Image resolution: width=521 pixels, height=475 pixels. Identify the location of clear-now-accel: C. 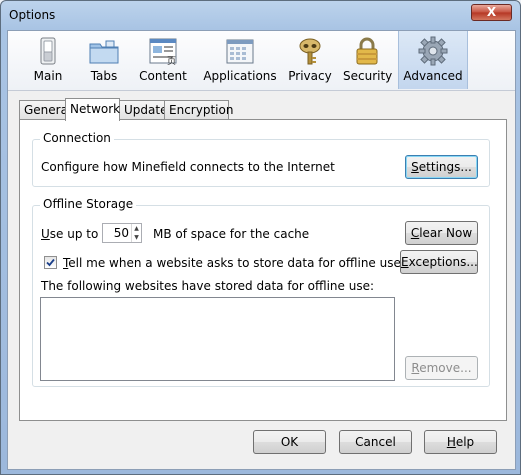
(415, 233).